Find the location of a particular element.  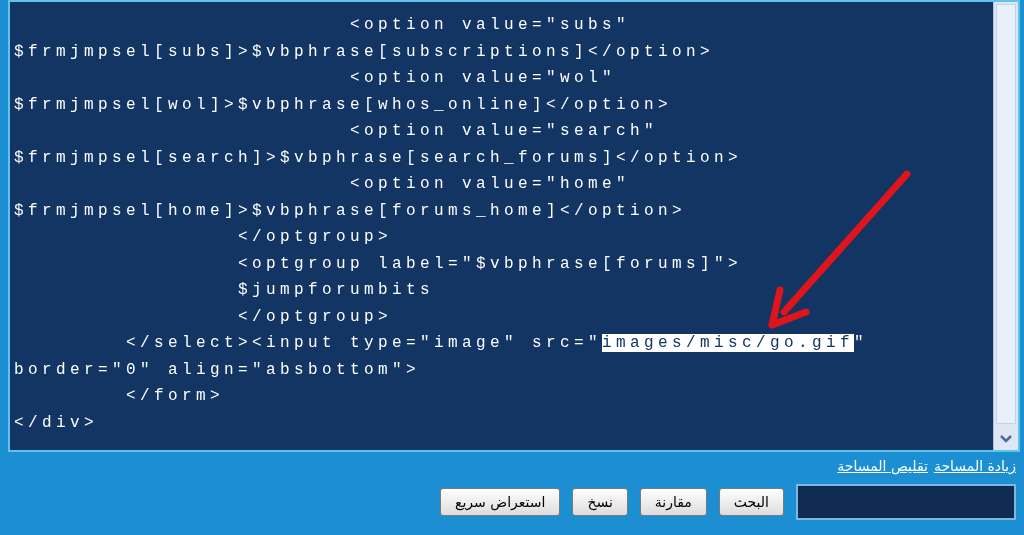

code-line: </form> is located at coordinates (175, 396).